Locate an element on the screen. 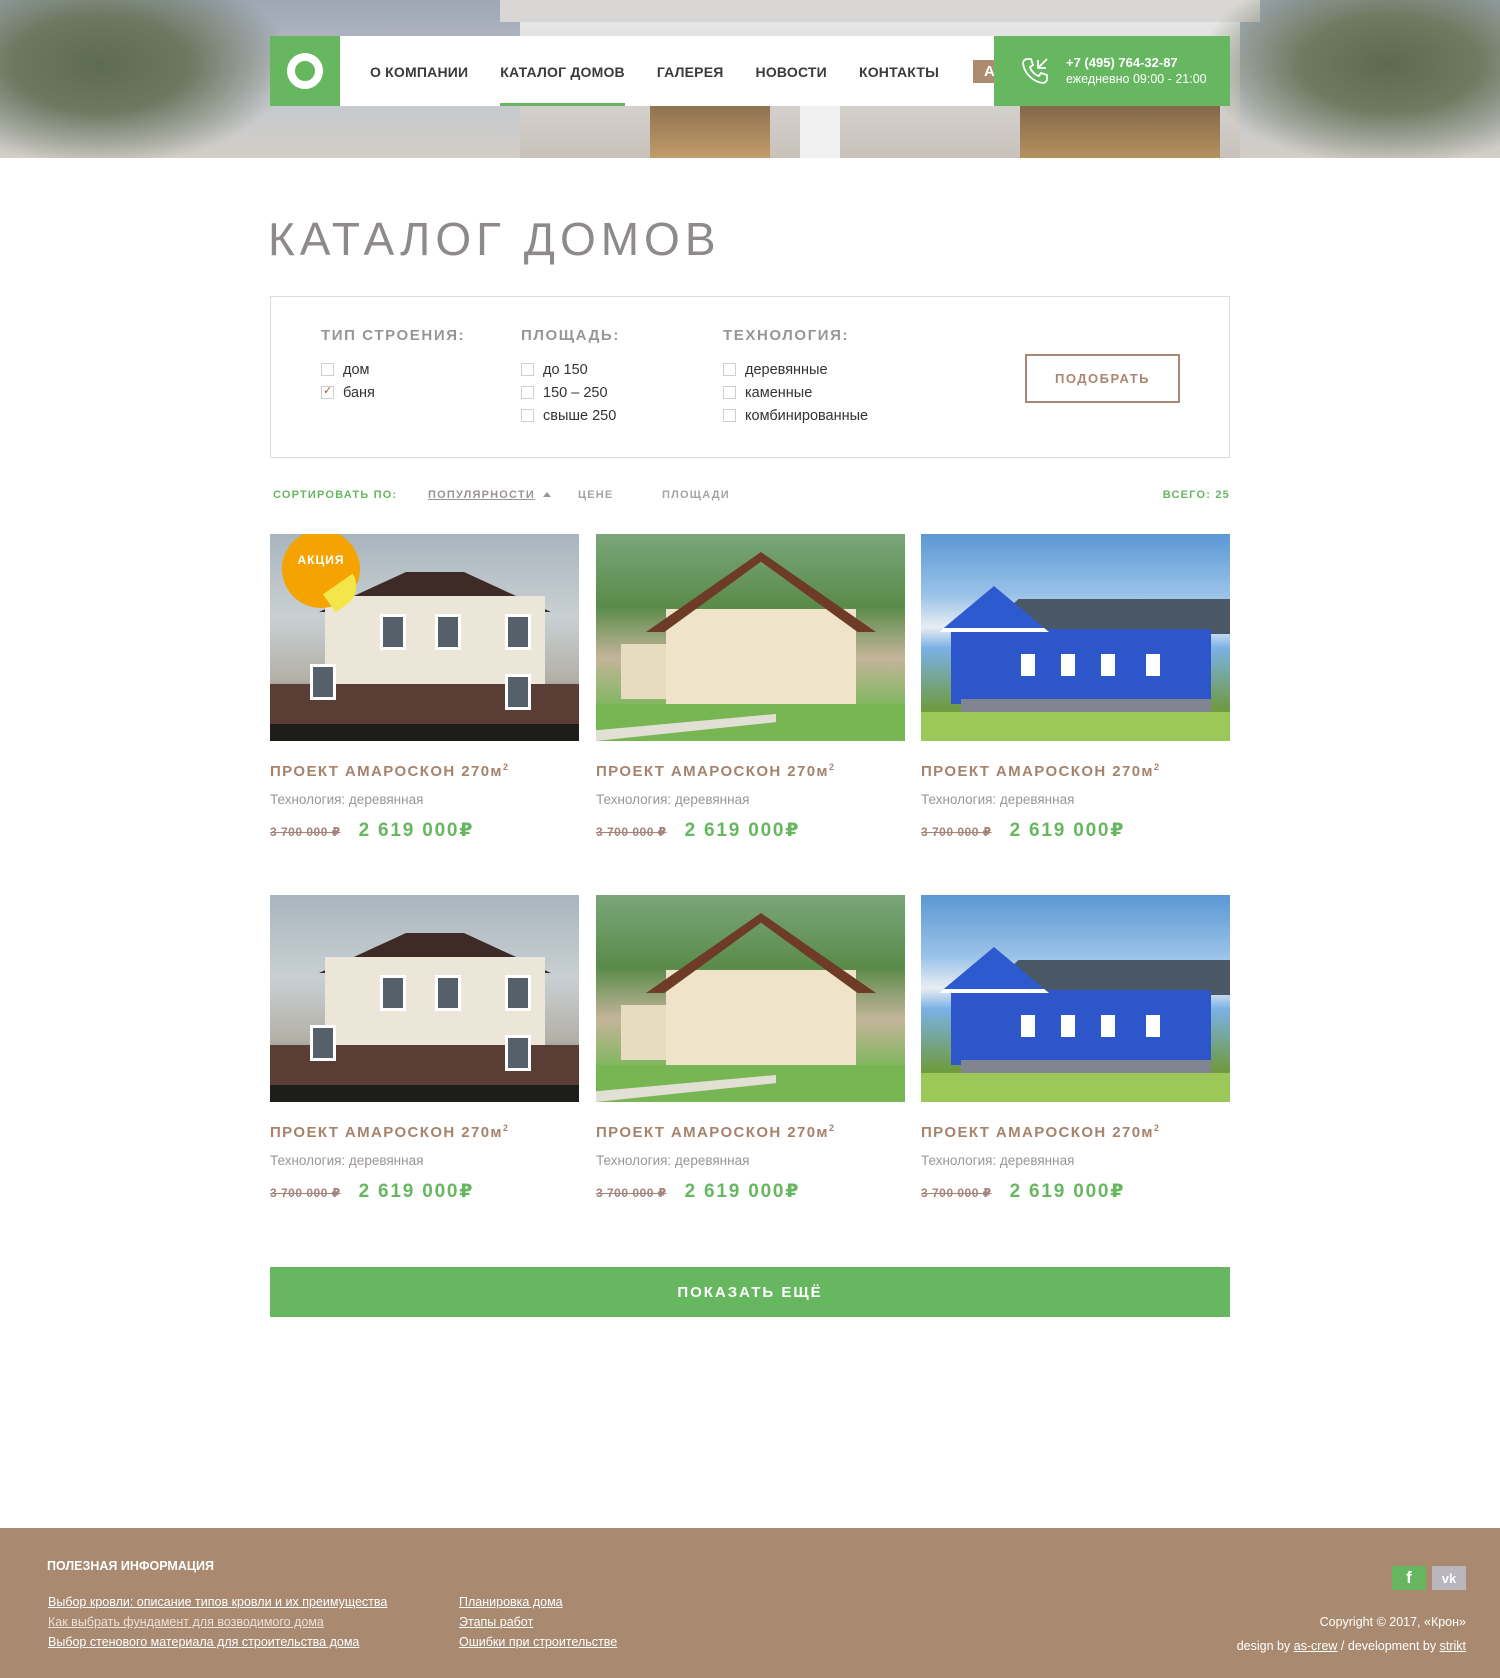  filter-option: 150 – 250 is located at coordinates (570, 392).